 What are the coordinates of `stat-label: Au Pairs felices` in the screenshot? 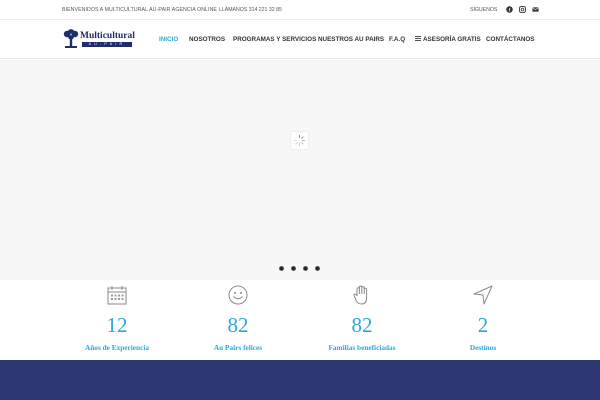 It's located at (238, 347).